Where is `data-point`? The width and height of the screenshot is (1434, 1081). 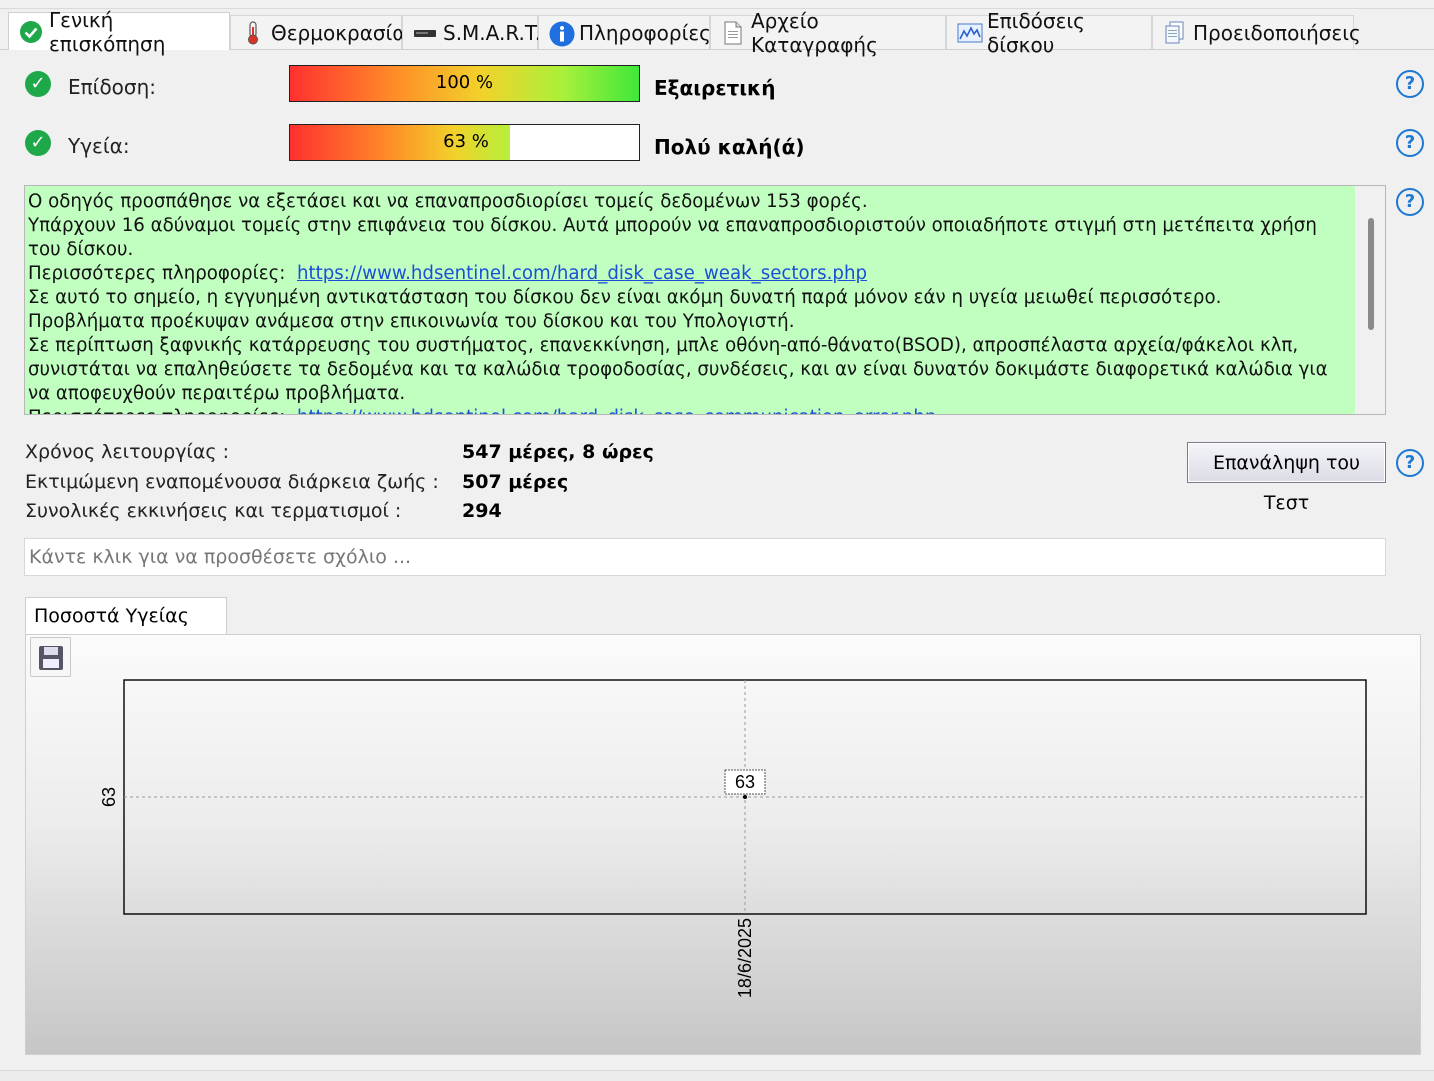
data-point is located at coordinates (745, 797).